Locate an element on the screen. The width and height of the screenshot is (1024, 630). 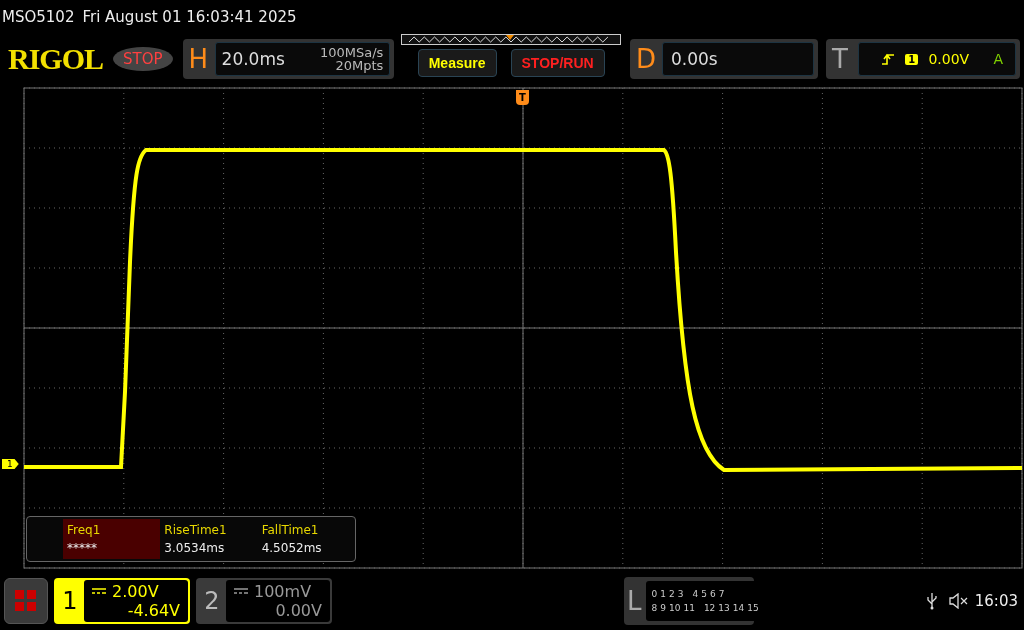
date-time: Fri August 01 16:03:41 2025 is located at coordinates (189, 17).